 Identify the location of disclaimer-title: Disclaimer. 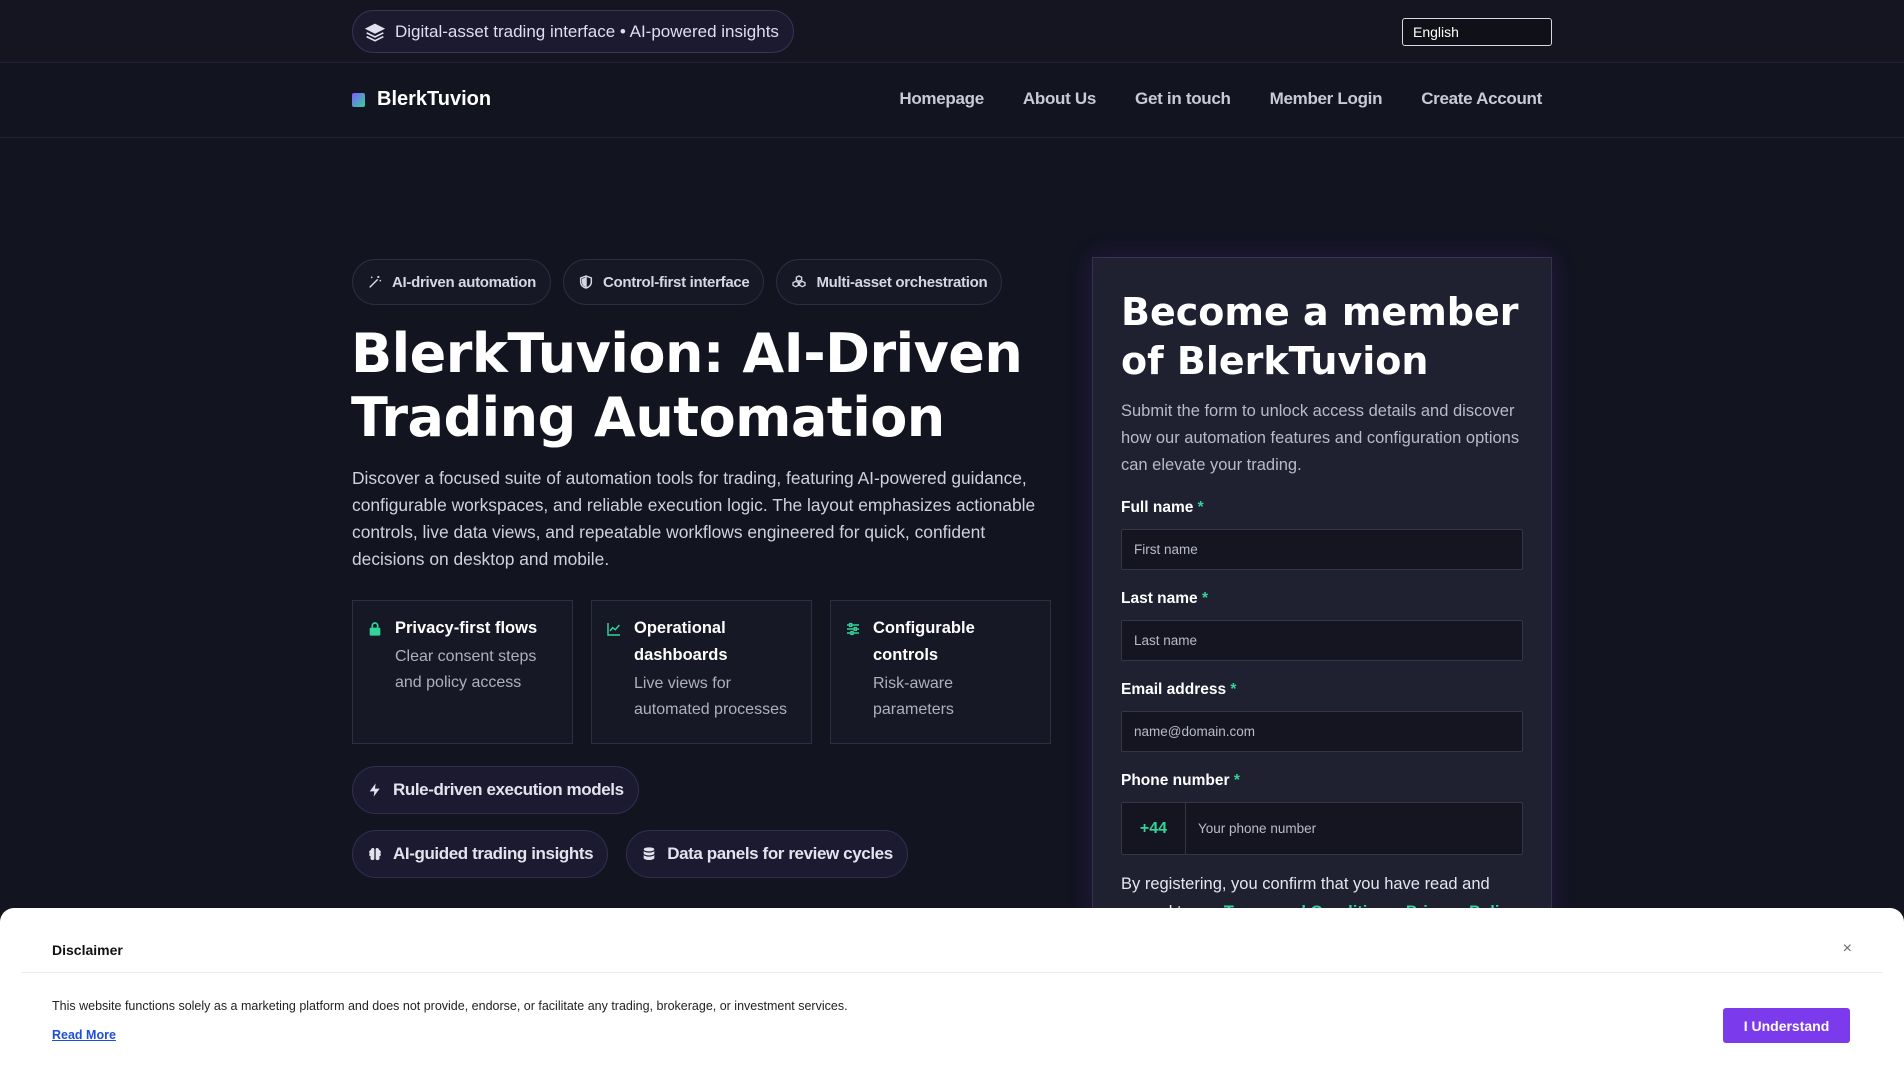
(87, 950).